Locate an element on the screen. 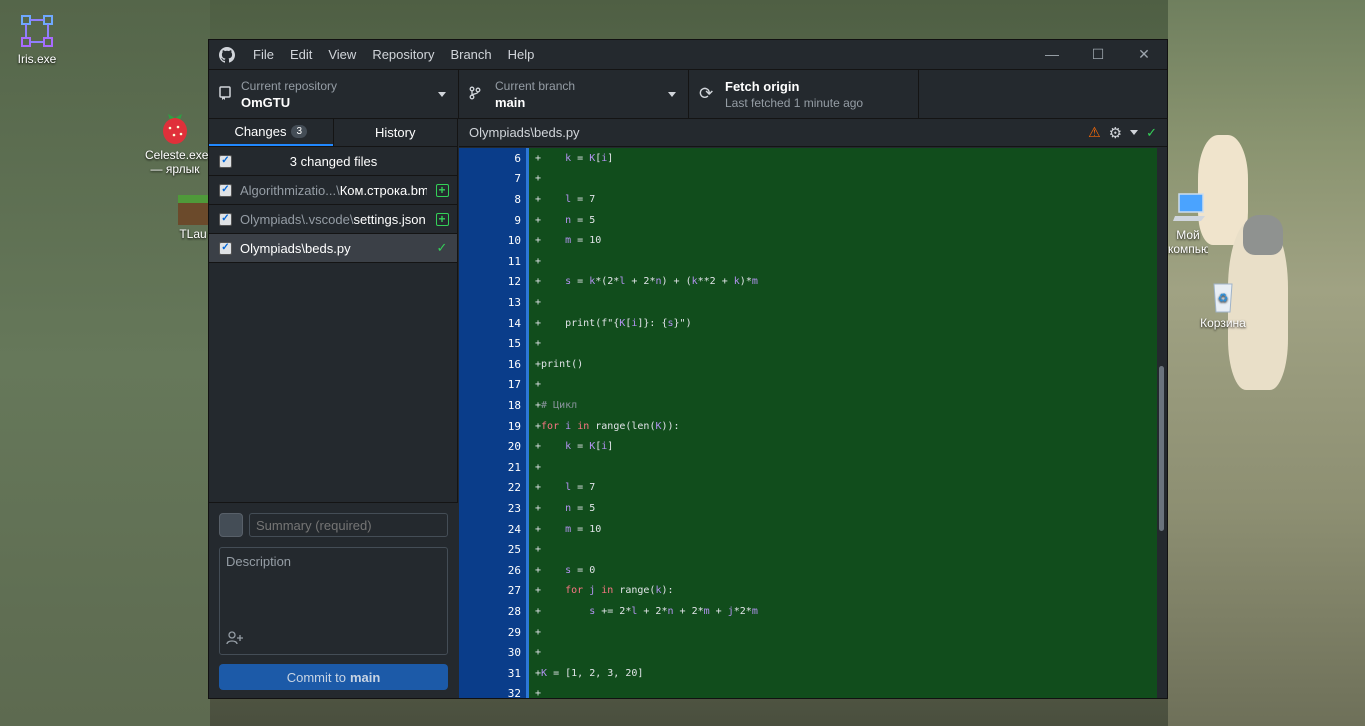 The width and height of the screenshot is (1365, 726). file-added-icon: + is located at coordinates (442, 190).